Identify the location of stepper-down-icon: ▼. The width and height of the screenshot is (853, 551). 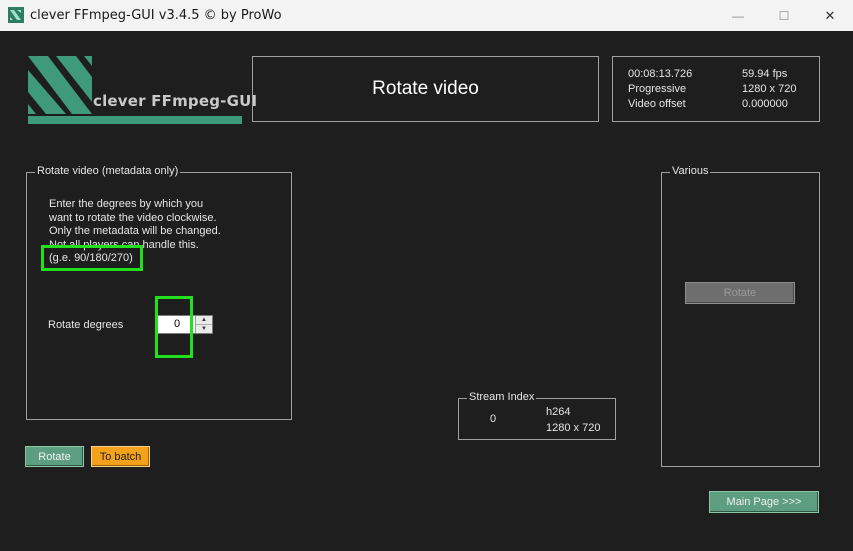
(204, 329).